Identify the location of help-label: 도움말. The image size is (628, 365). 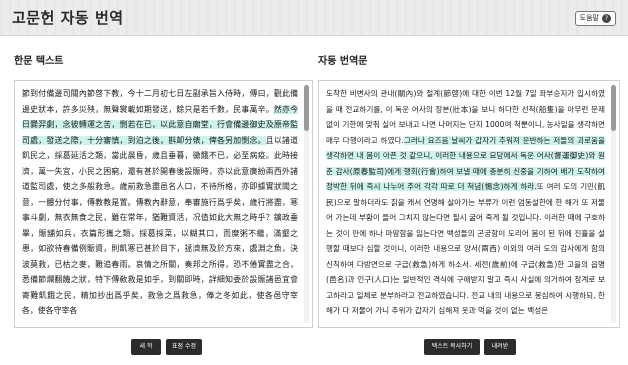
(589, 18).